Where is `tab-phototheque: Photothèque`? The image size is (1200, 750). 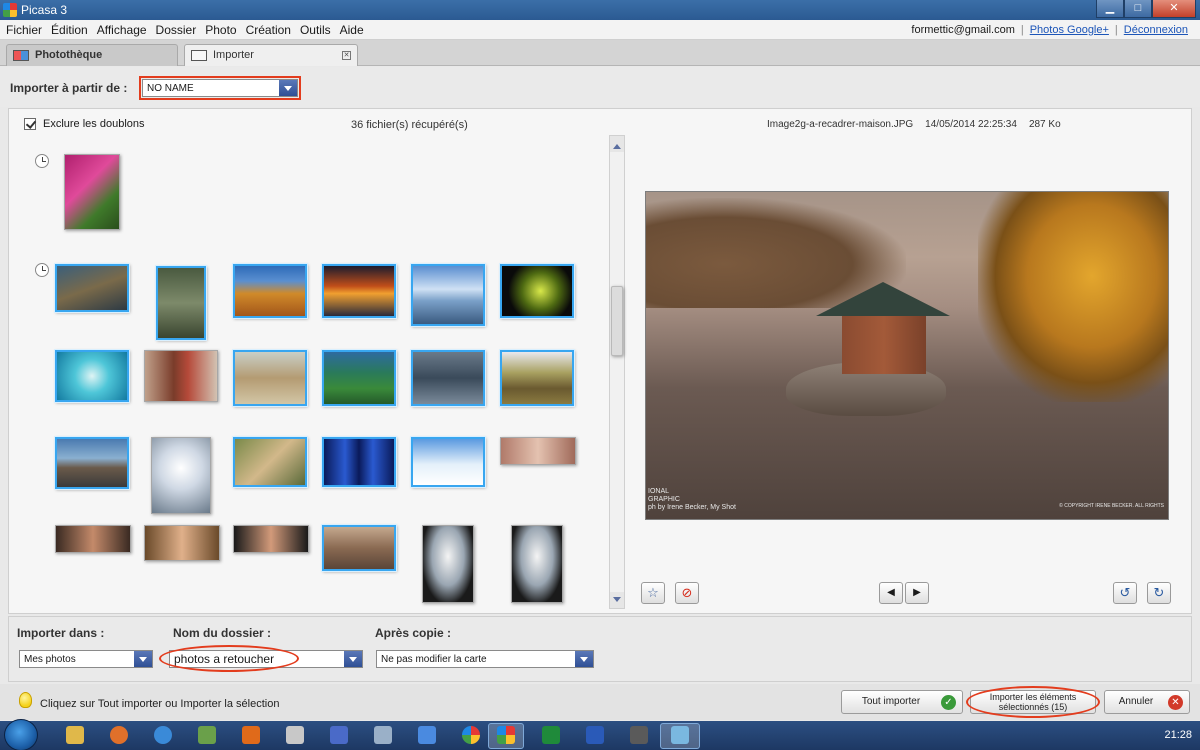
tab-phototheque: Photothèque is located at coordinates (92, 55).